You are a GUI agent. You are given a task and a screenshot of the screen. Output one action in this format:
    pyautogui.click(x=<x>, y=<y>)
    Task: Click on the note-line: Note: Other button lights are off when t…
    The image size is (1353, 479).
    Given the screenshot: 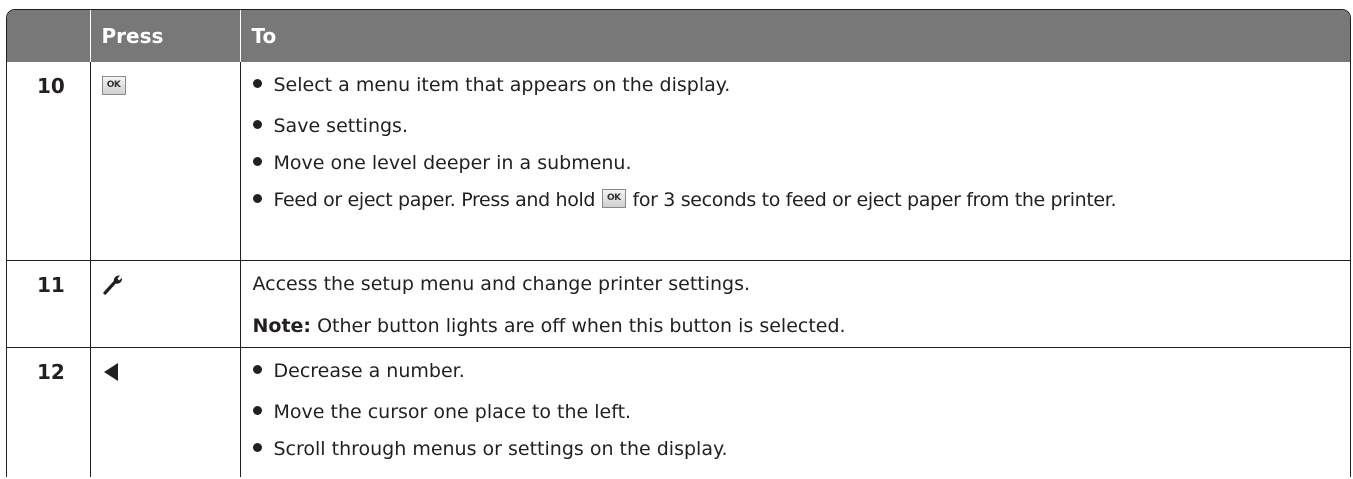 What is the action you would take?
    pyautogui.click(x=796, y=326)
    